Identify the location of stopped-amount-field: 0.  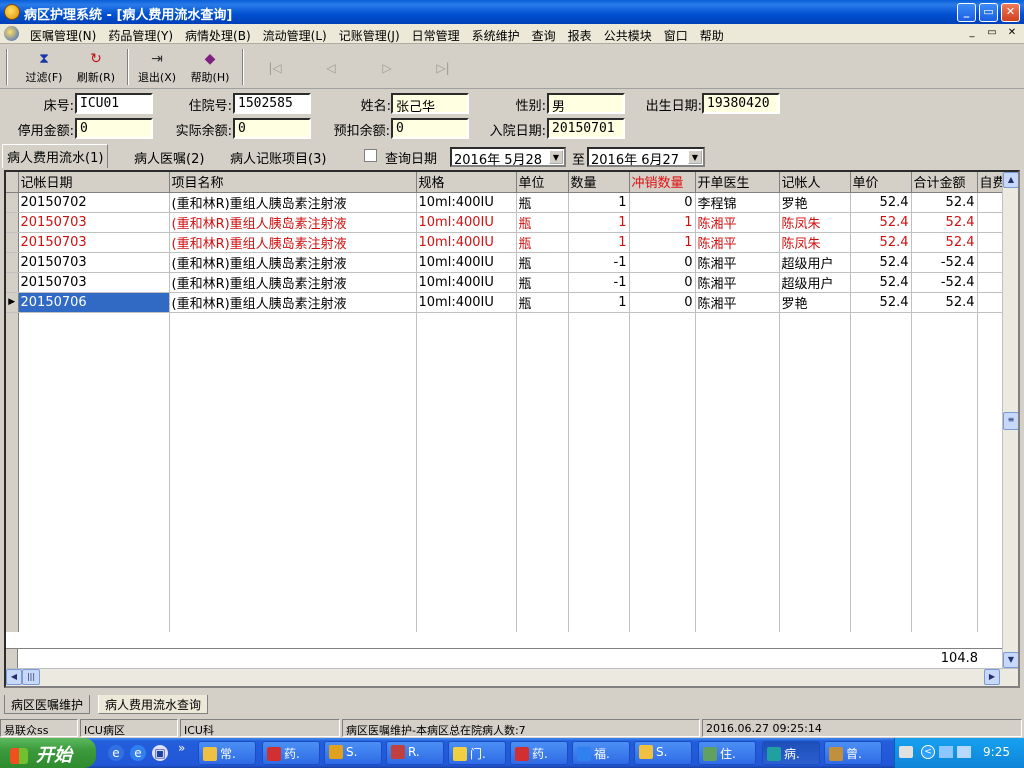
(114, 128).